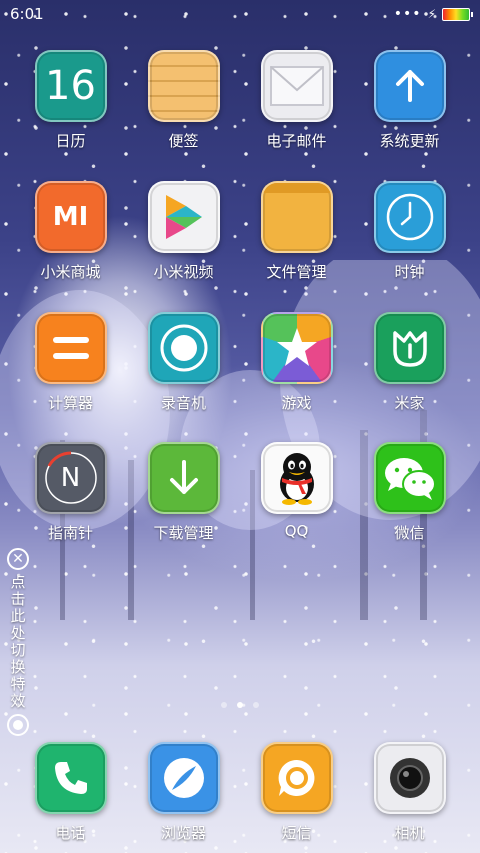 This screenshot has height=853, width=480. I want to click on phone-icon, so click(70, 778).